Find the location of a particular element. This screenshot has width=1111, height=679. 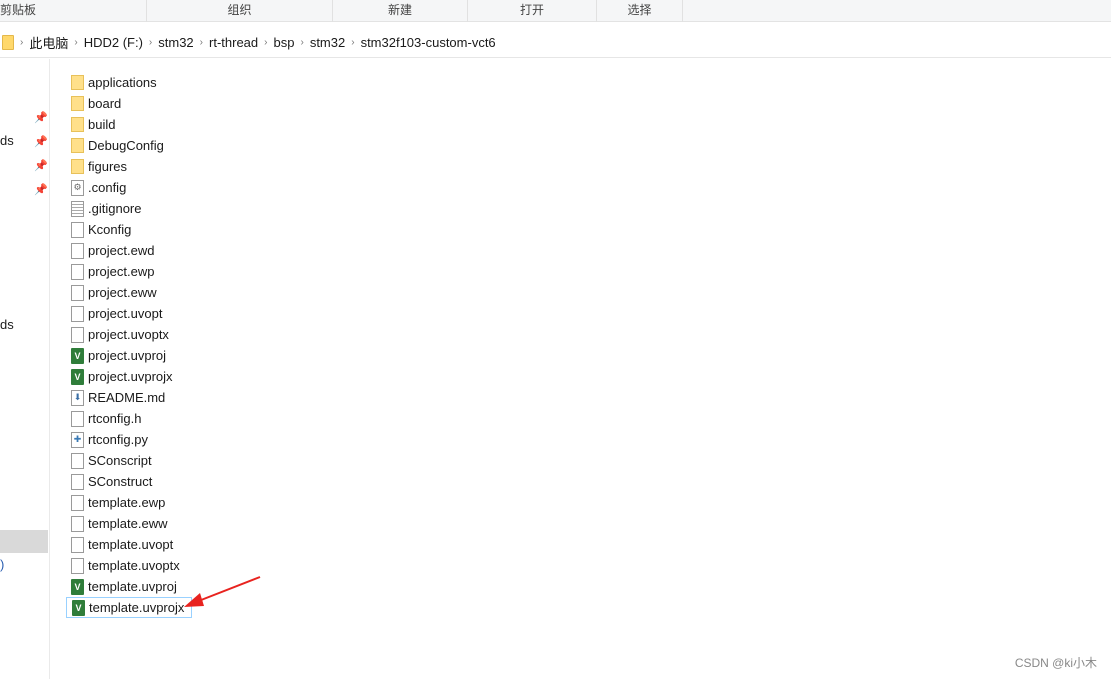

arrow-shaft is located at coordinates (228, 589).